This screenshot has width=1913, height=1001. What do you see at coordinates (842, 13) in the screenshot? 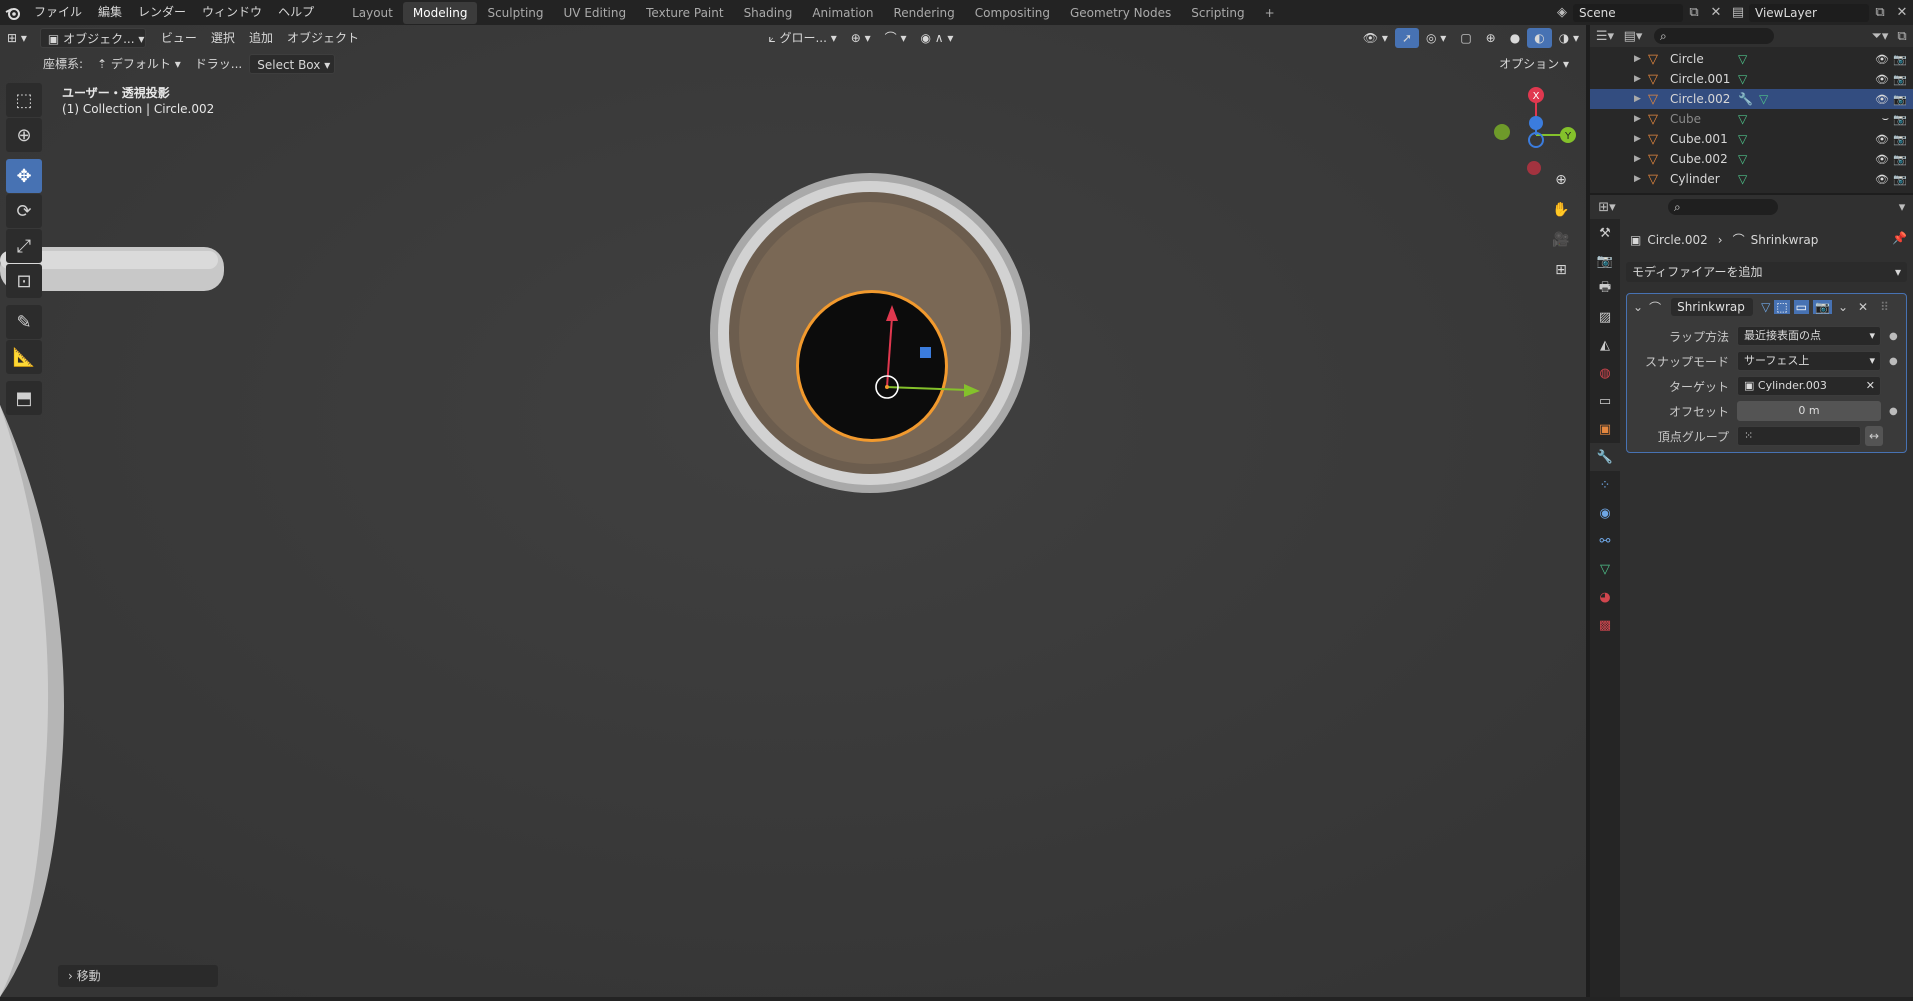
I see `tab-animation: Animation` at bounding box center [842, 13].